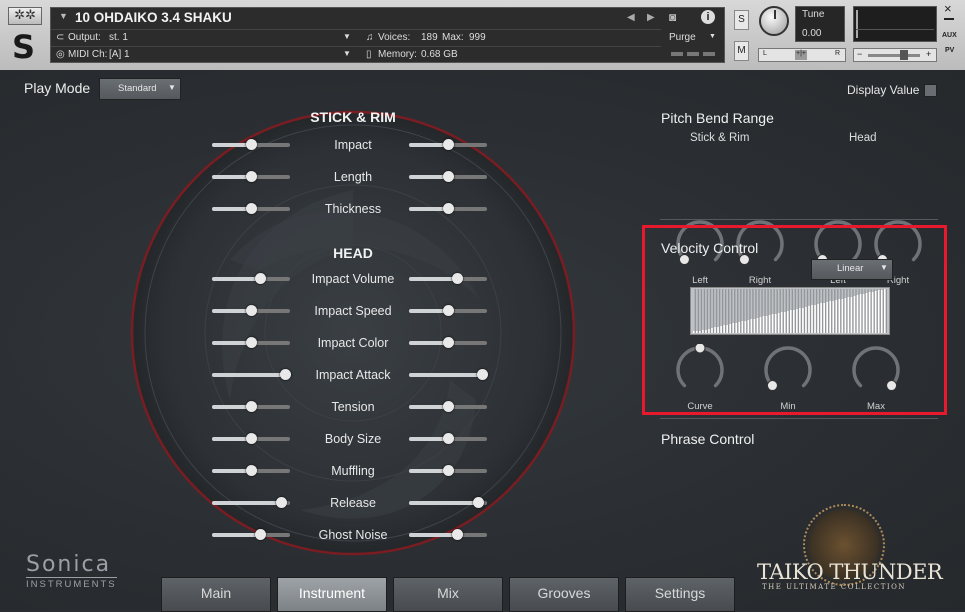  I want to click on tab-settings: Settings, so click(680, 594).